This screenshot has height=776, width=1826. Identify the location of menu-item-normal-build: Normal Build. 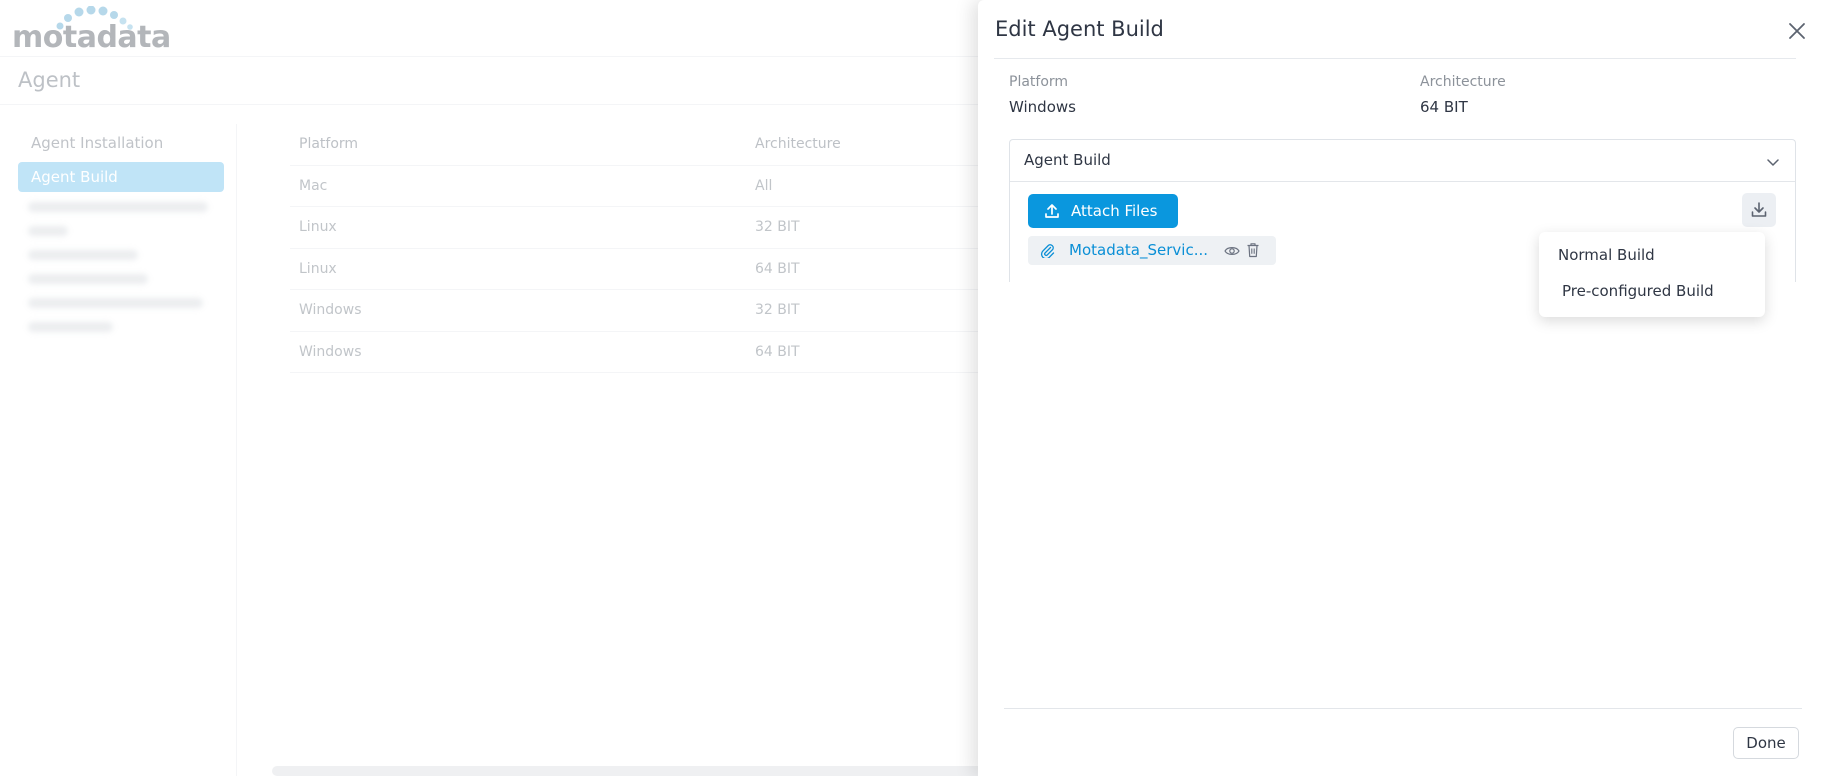
(1606, 255).